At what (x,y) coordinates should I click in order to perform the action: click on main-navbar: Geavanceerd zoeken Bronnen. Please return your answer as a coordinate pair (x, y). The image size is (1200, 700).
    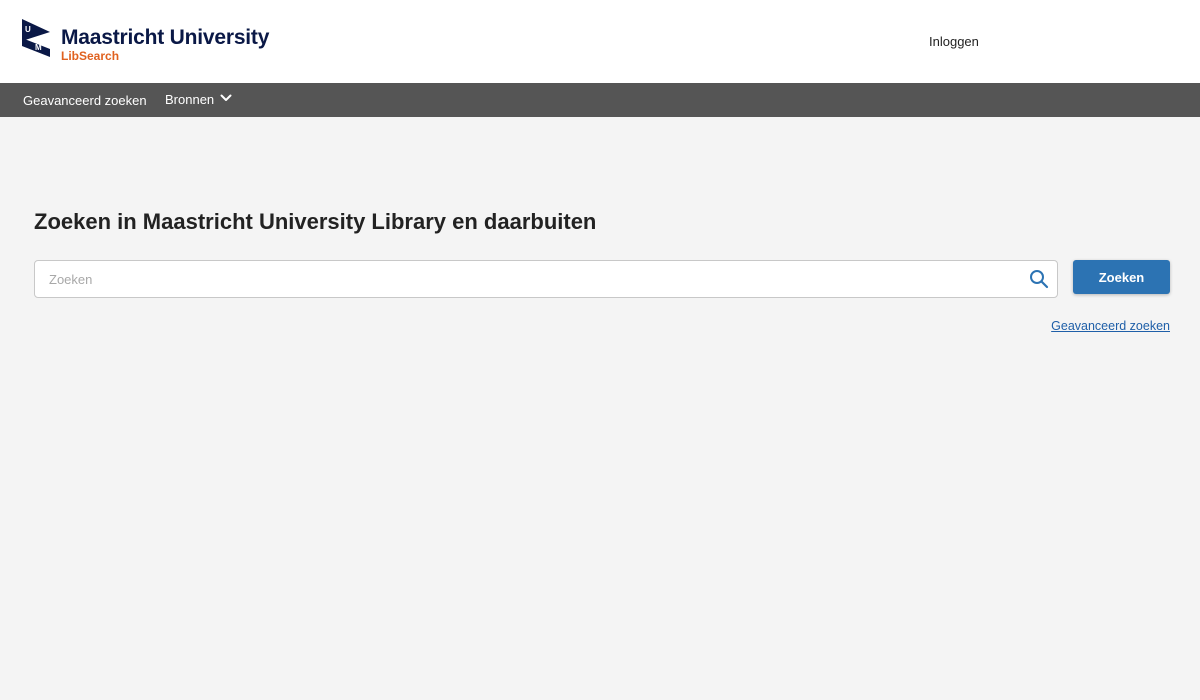
    Looking at the image, I should click on (600, 100).